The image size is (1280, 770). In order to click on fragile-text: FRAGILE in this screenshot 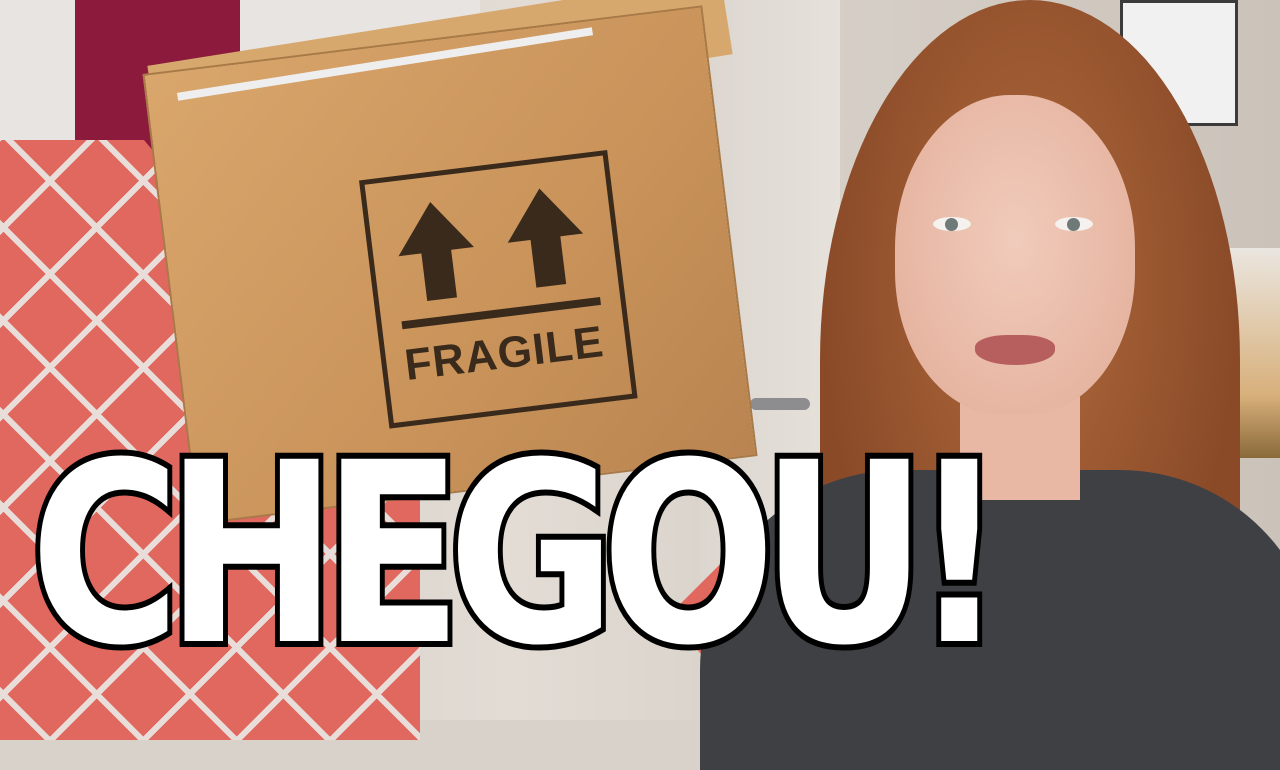, I will do `click(504, 354)`.